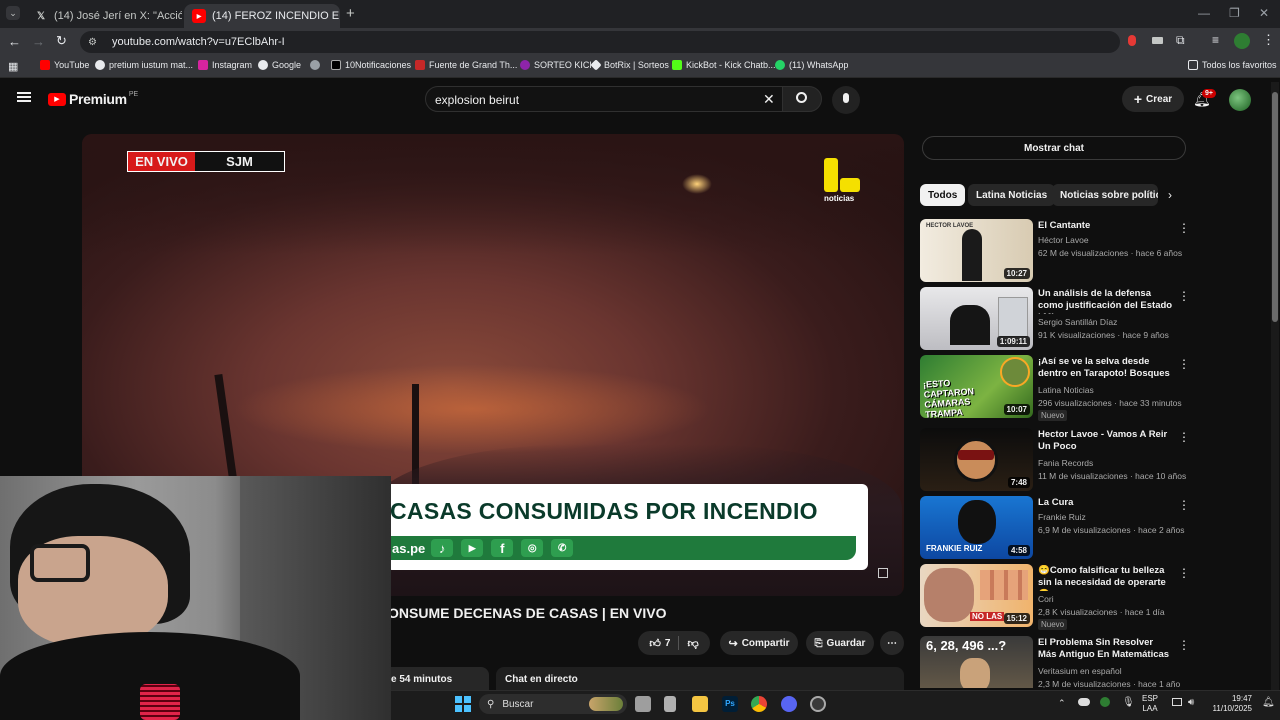  I want to click on youtube-premium-logo: ▶ Premium PE, so click(93, 99).